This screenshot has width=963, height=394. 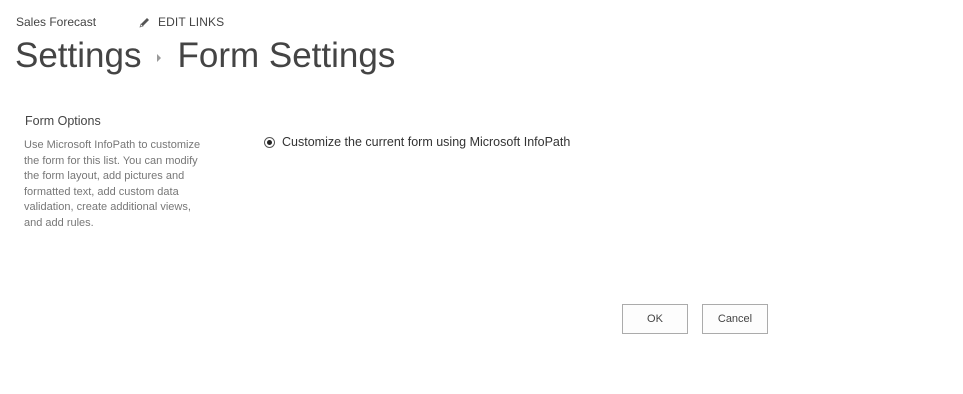 I want to click on radio-selected-dot, so click(x=269, y=142).